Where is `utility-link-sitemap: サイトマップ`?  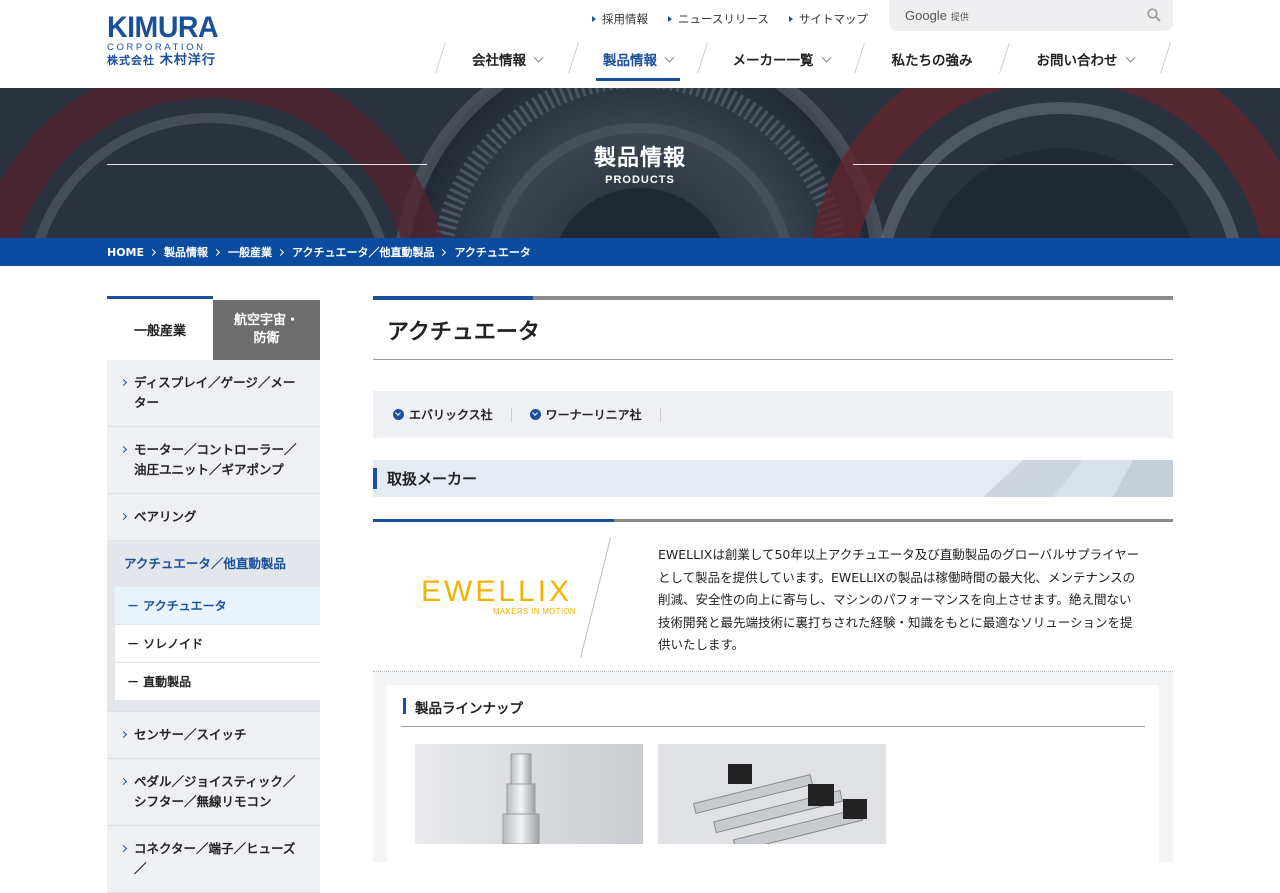
utility-link-sitemap: サイトマップ is located at coordinates (828, 19).